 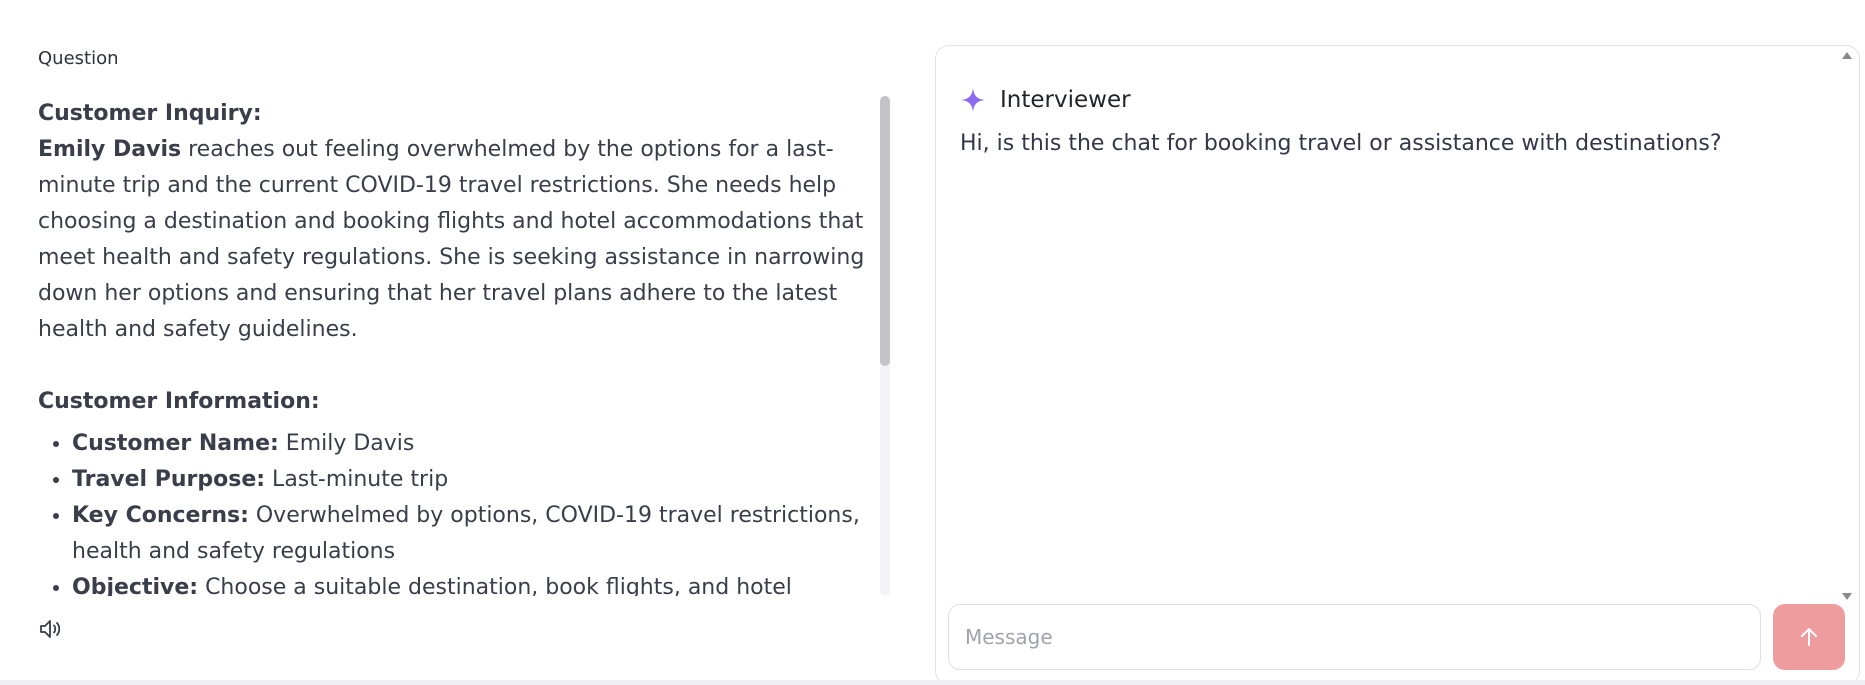 I want to click on info-heading: Customer Information:, so click(x=179, y=401).